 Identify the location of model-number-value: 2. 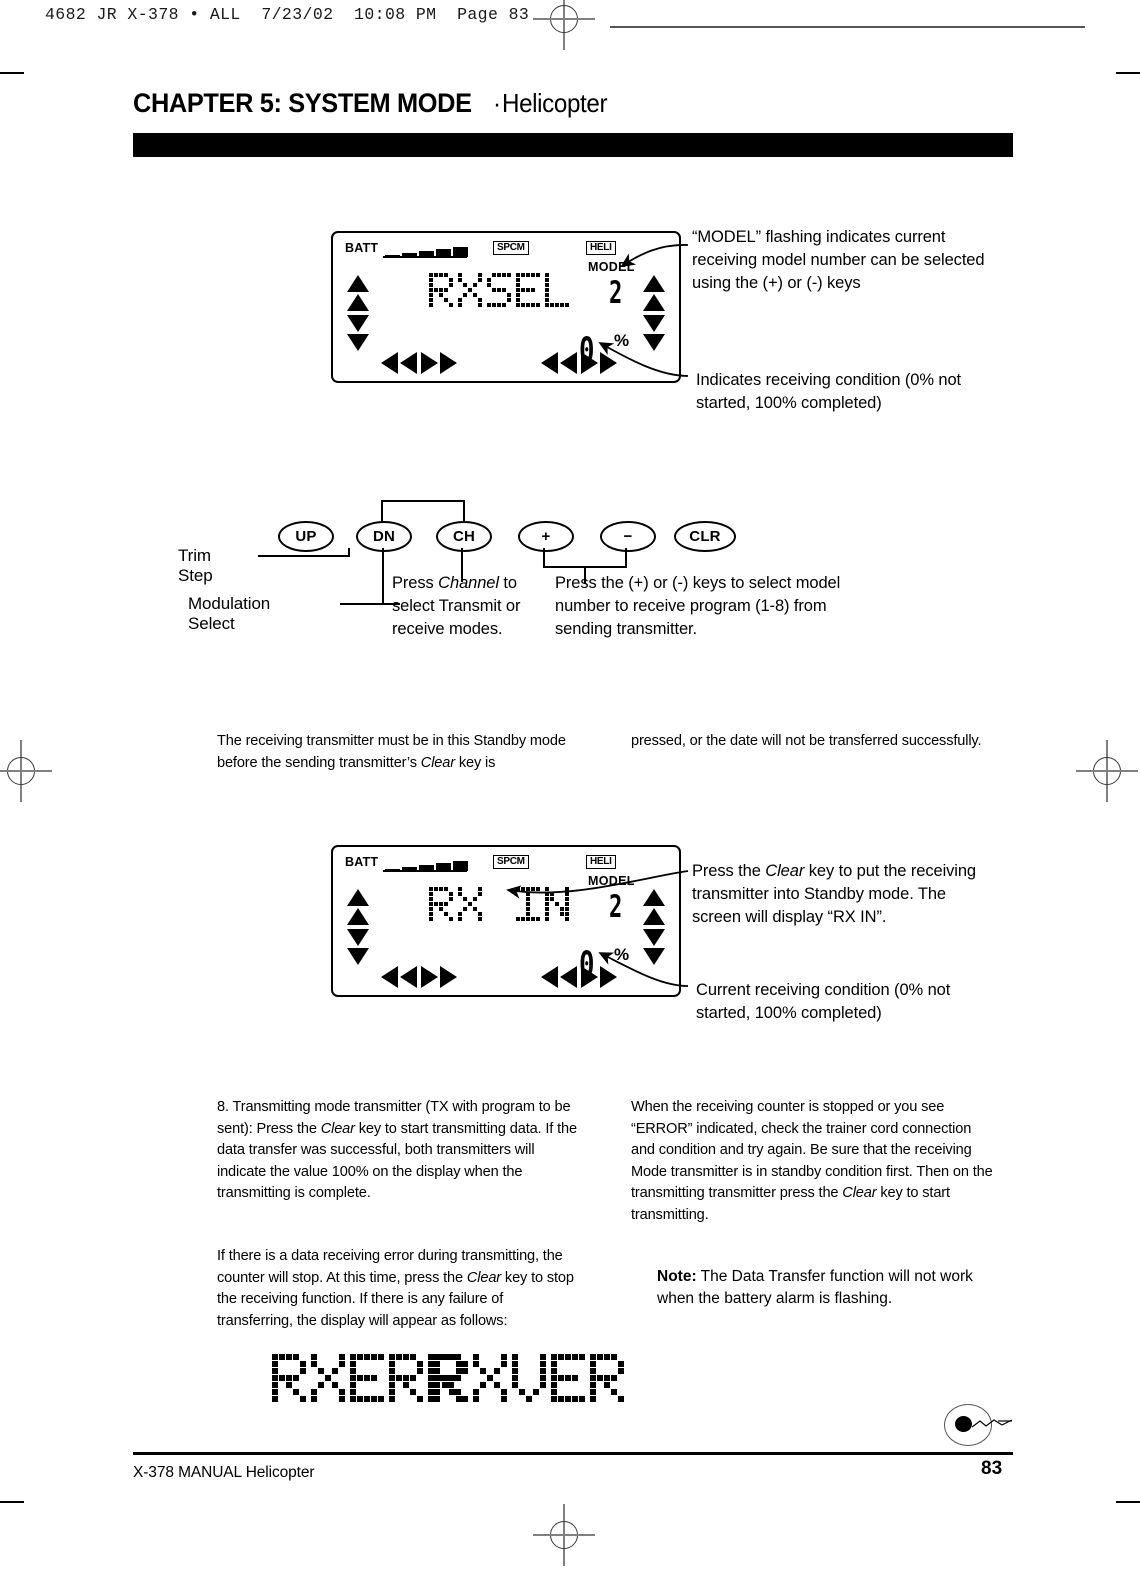
(616, 293).